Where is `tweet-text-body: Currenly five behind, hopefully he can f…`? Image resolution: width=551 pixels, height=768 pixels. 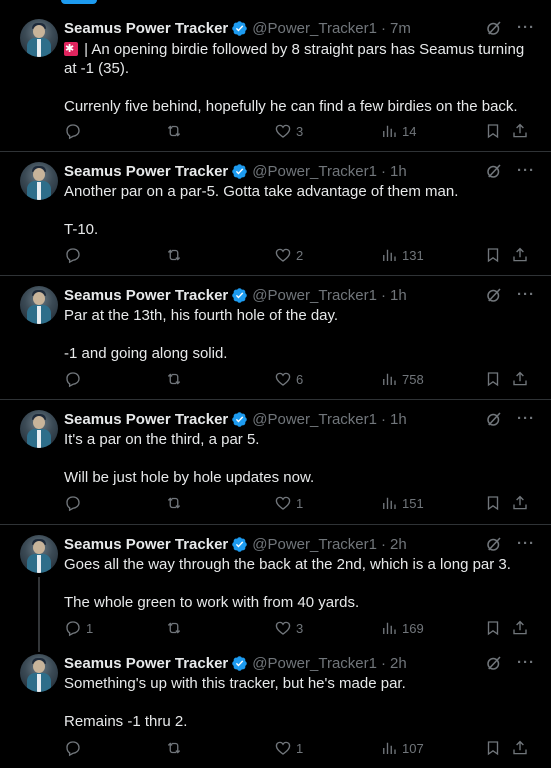 tweet-text-body: Currenly five behind, hopefully he can f… is located at coordinates (291, 106).